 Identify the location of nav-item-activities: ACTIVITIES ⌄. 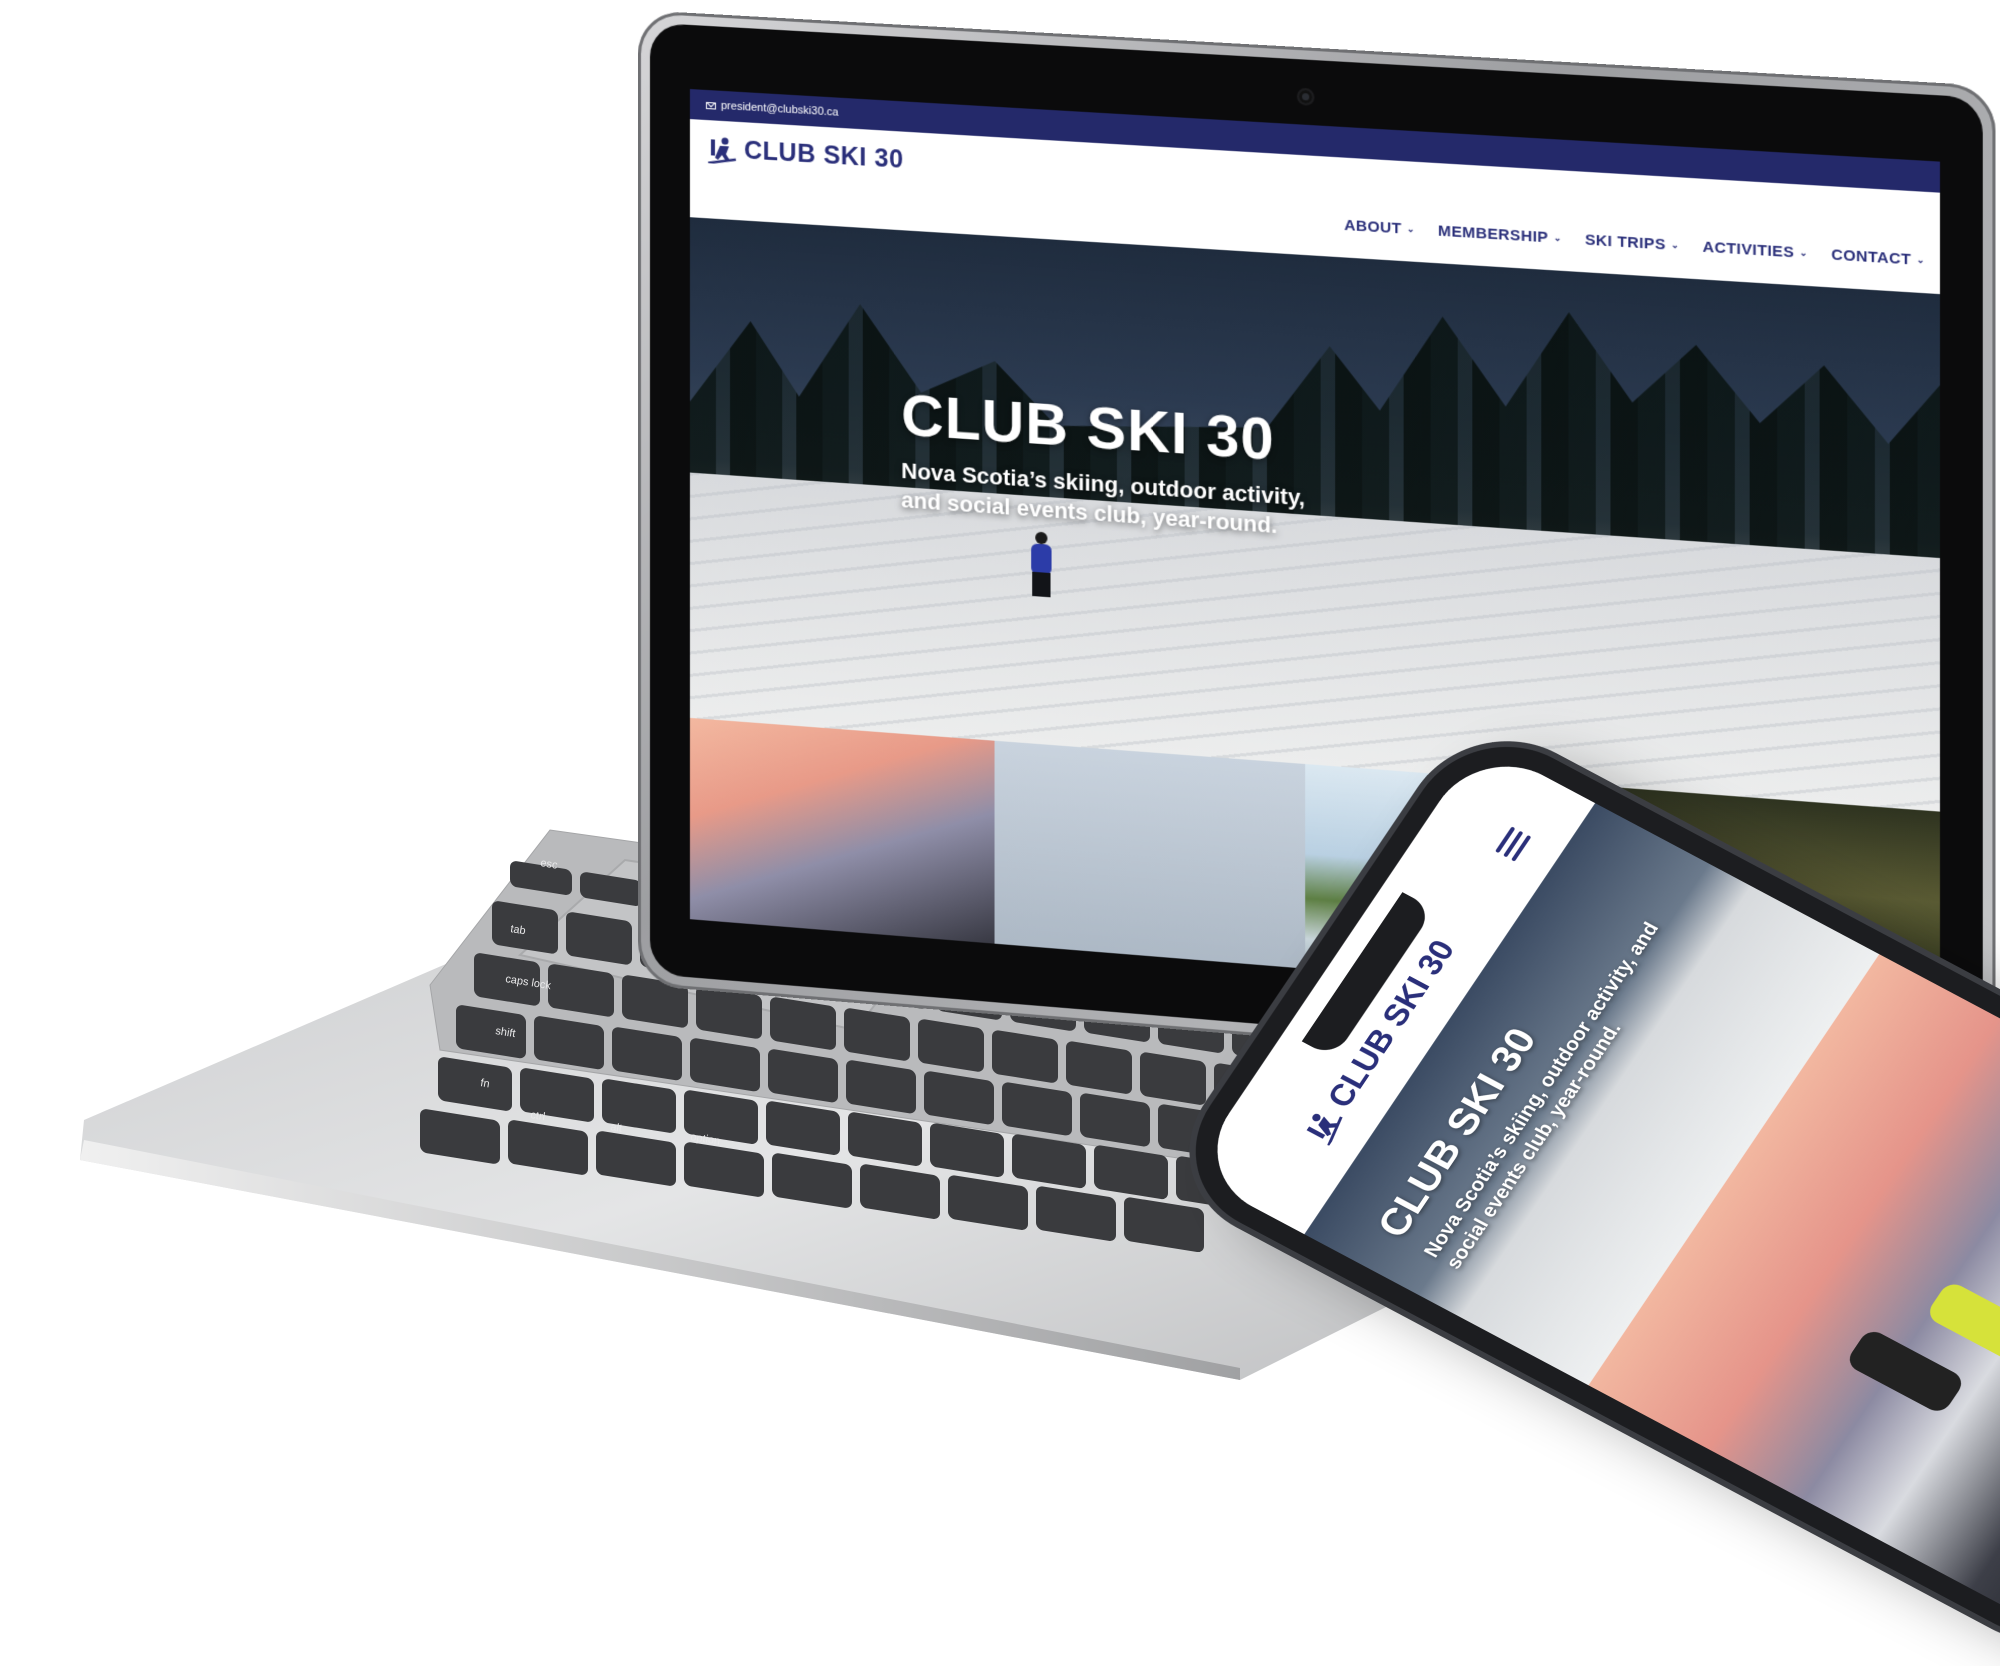
(1755, 250).